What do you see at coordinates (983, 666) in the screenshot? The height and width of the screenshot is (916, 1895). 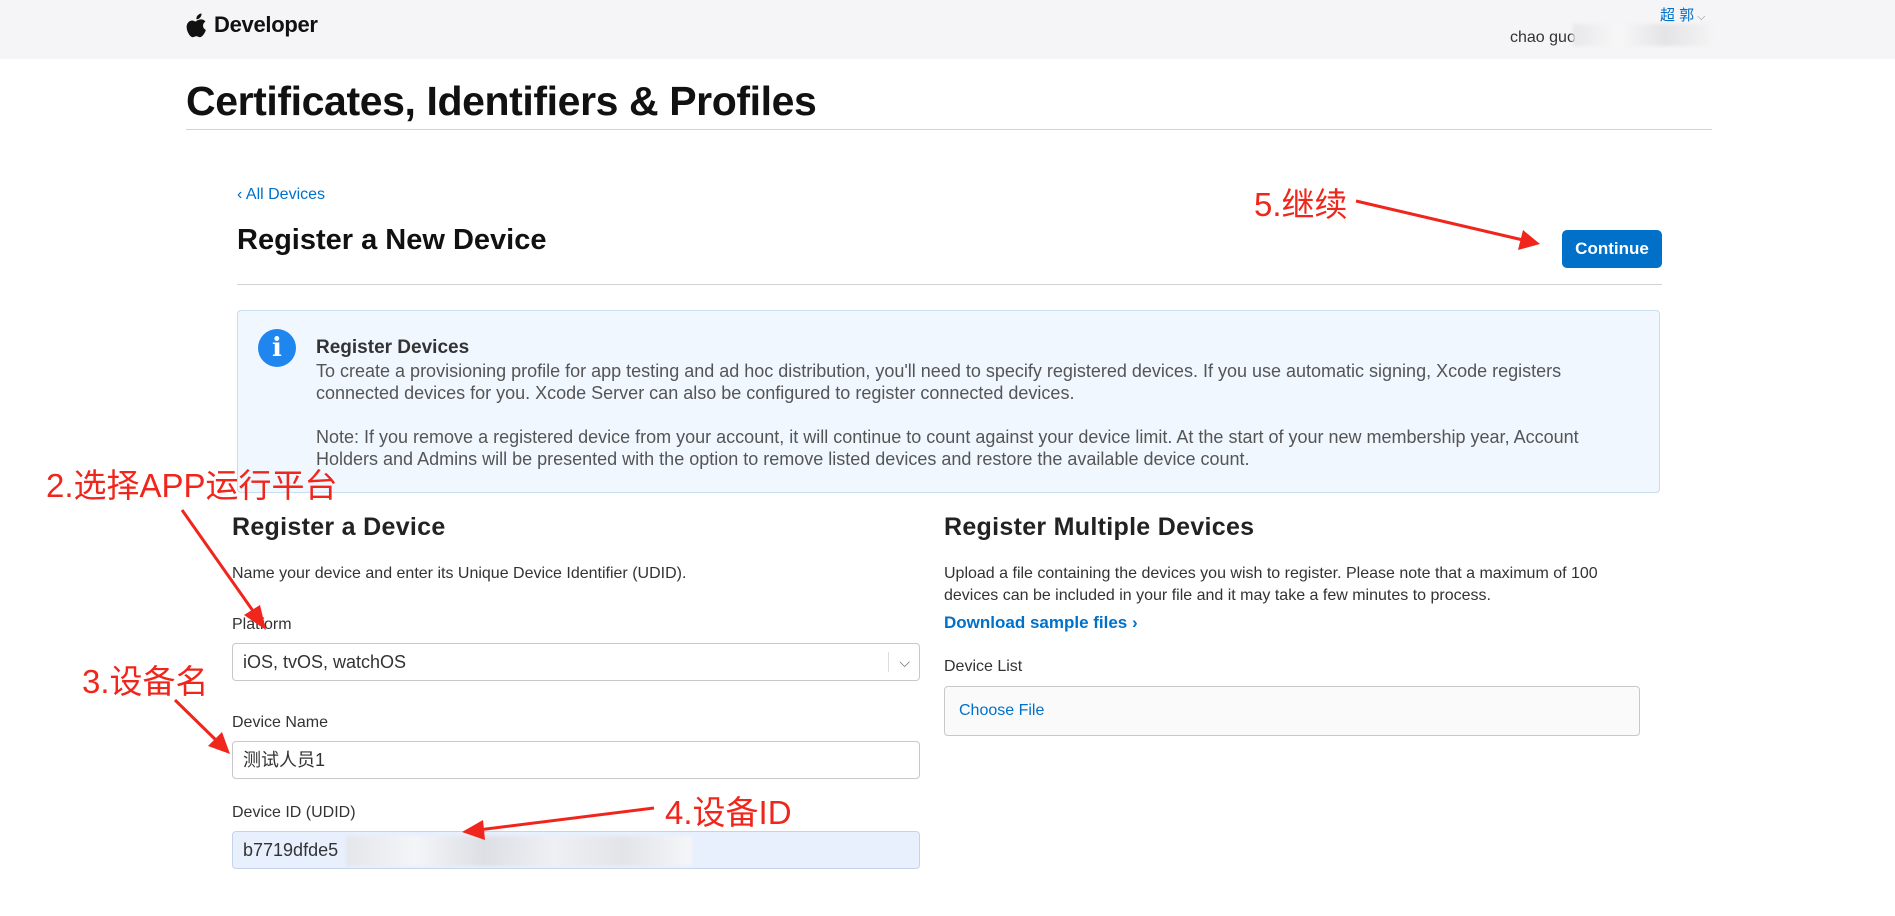 I see `device-list-label: Device List` at bounding box center [983, 666].